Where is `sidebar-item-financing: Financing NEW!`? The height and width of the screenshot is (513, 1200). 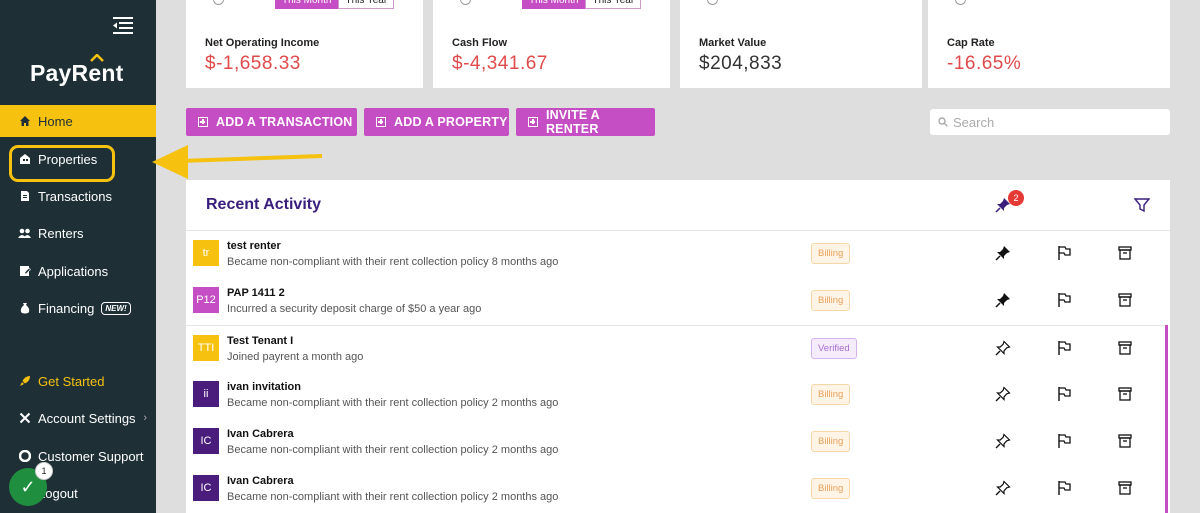 sidebar-item-financing: Financing NEW! is located at coordinates (78, 308).